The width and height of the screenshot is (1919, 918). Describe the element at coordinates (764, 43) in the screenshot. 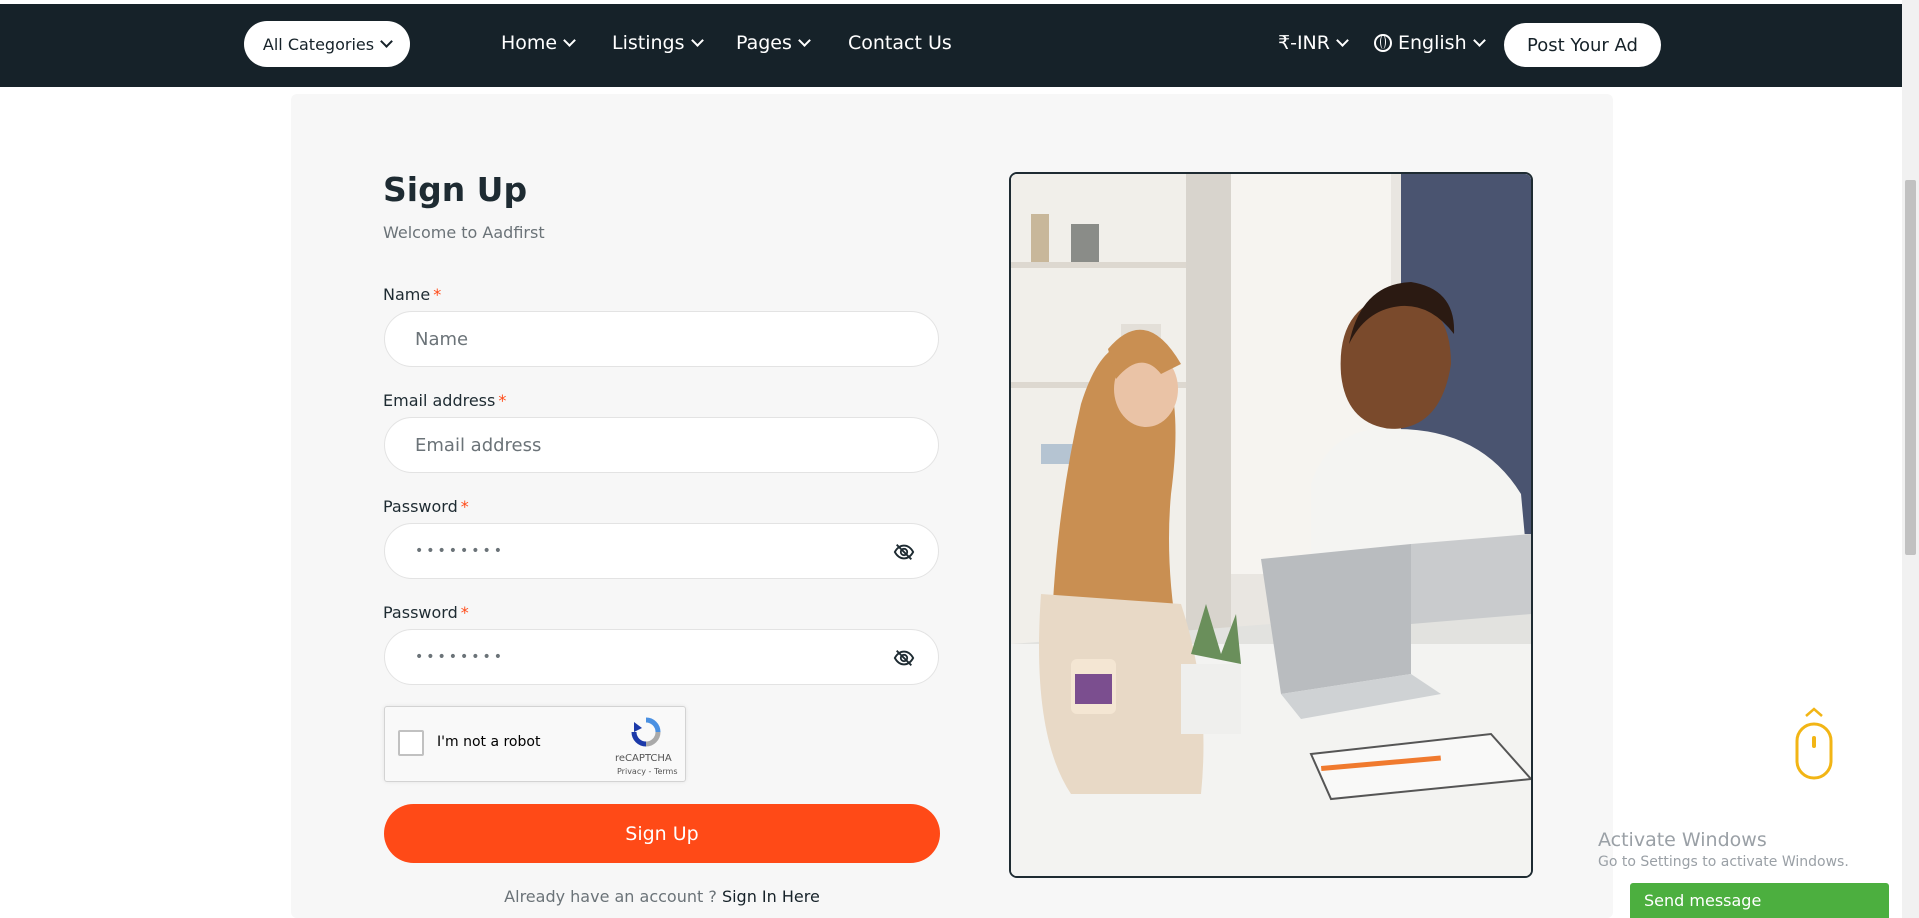

I see `nav-pages-label: Pages` at that location.